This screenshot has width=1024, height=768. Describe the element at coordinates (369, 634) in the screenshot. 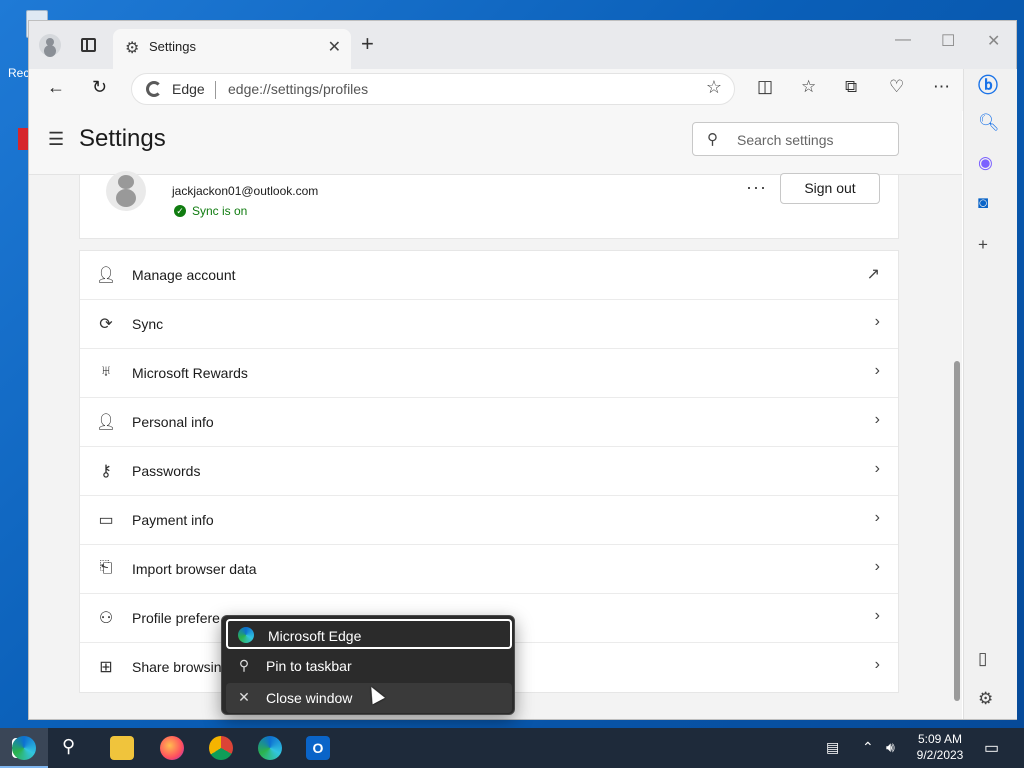

I see `context-item-microsoft-edge: Microsoft Edge` at that location.